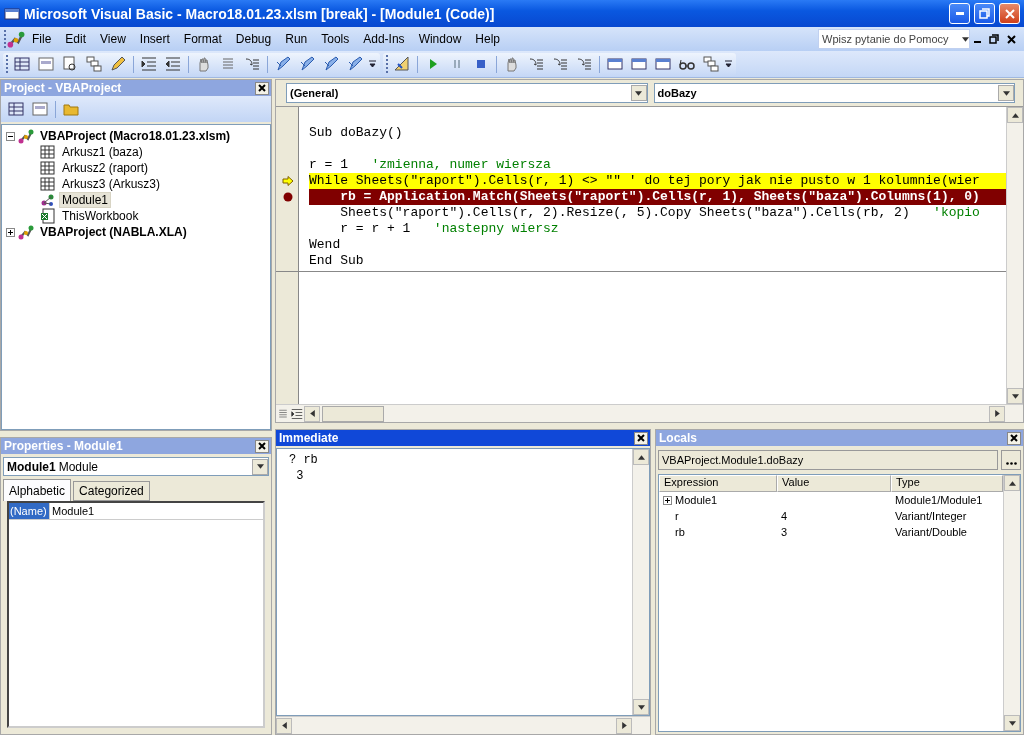 This screenshot has height=735, width=1024. Describe the element at coordinates (335, 39) in the screenshot. I see `menu-item: Tools` at that location.